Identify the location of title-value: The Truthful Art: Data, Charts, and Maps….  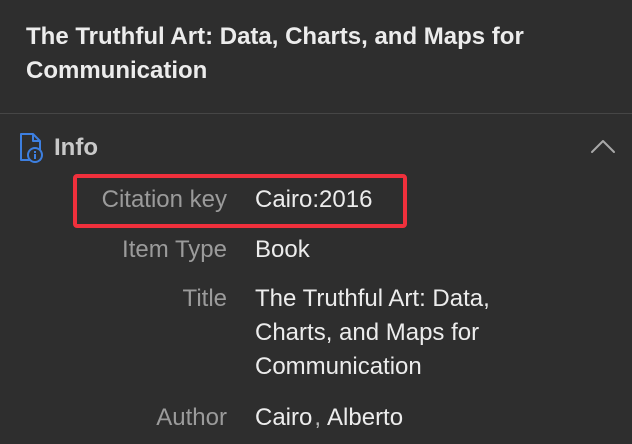
(400, 333).